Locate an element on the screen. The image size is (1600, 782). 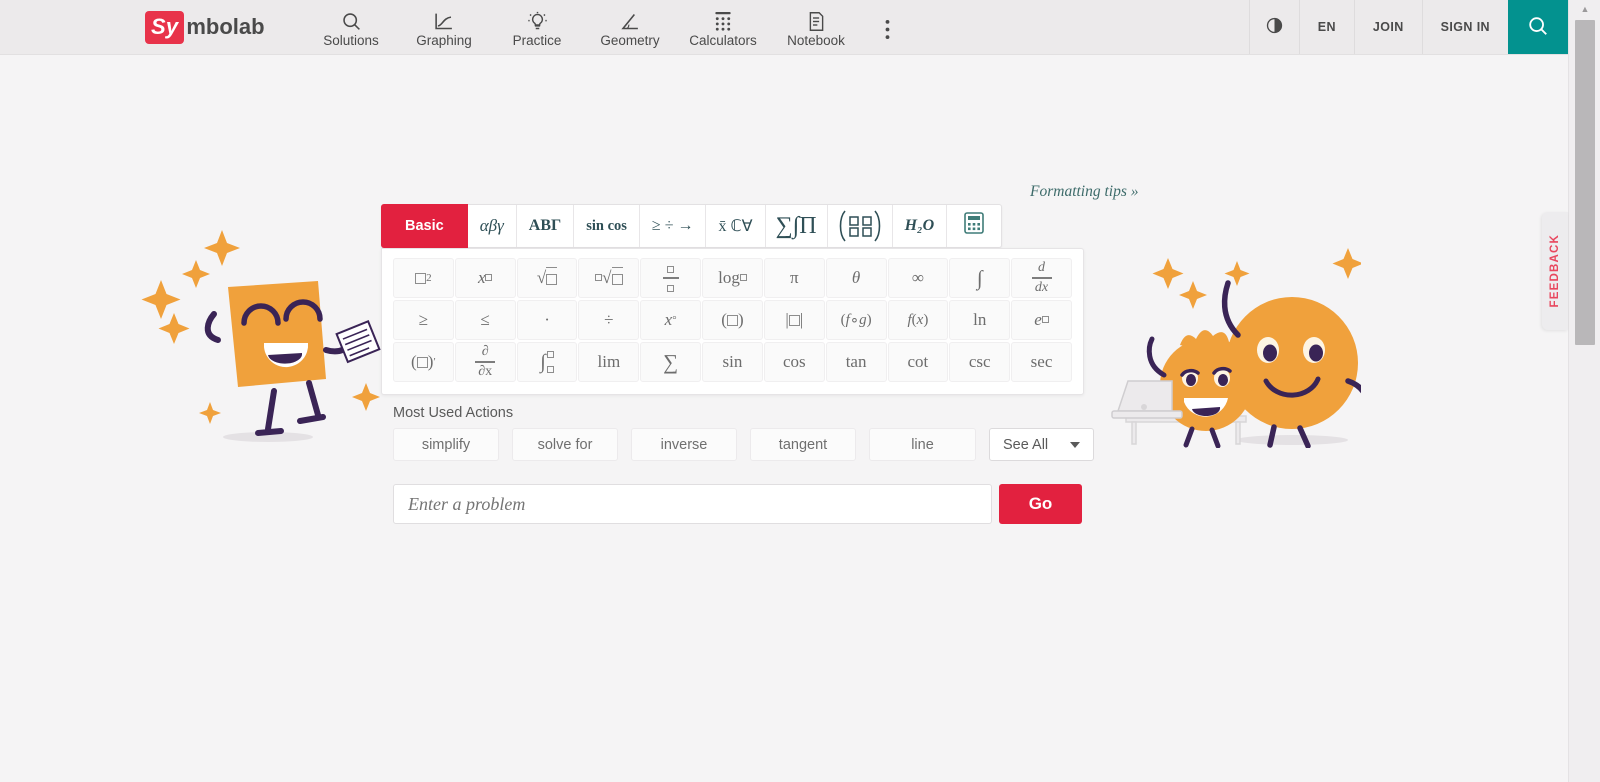
graph-line-icon is located at coordinates (444, 21).